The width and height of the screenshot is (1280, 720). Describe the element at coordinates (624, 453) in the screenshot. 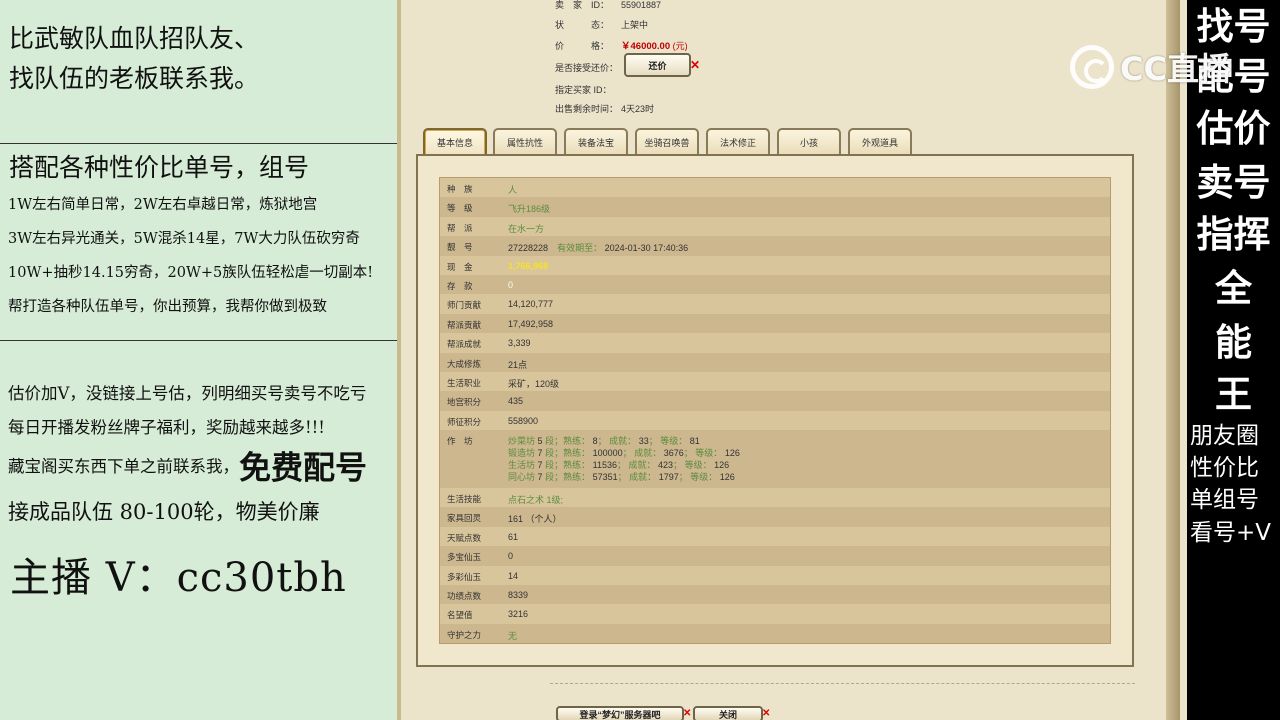

I see `workshop-line: 锻造坊 7 段；熟练： 100000； 成就： 3676； 等级： 126` at that location.